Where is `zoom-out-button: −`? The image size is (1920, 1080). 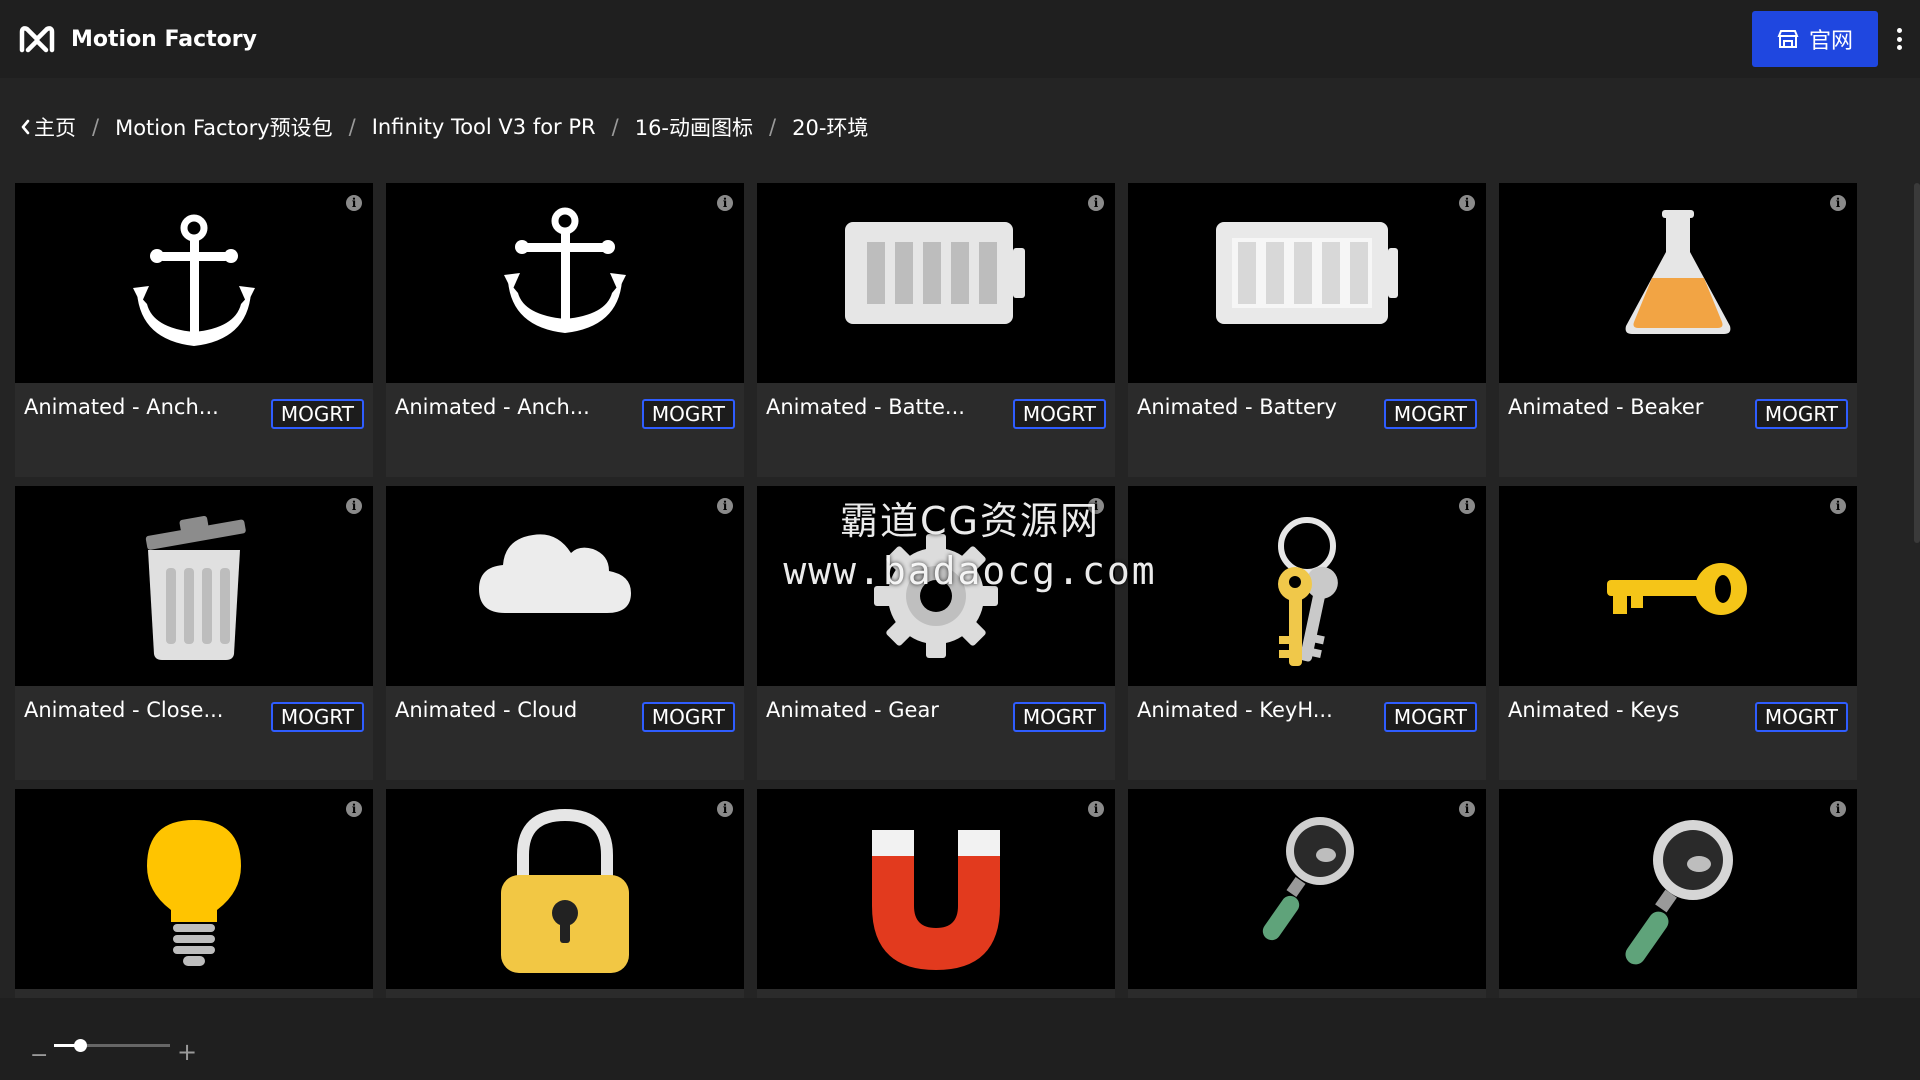
zoom-out-button: − is located at coordinates (39, 1056).